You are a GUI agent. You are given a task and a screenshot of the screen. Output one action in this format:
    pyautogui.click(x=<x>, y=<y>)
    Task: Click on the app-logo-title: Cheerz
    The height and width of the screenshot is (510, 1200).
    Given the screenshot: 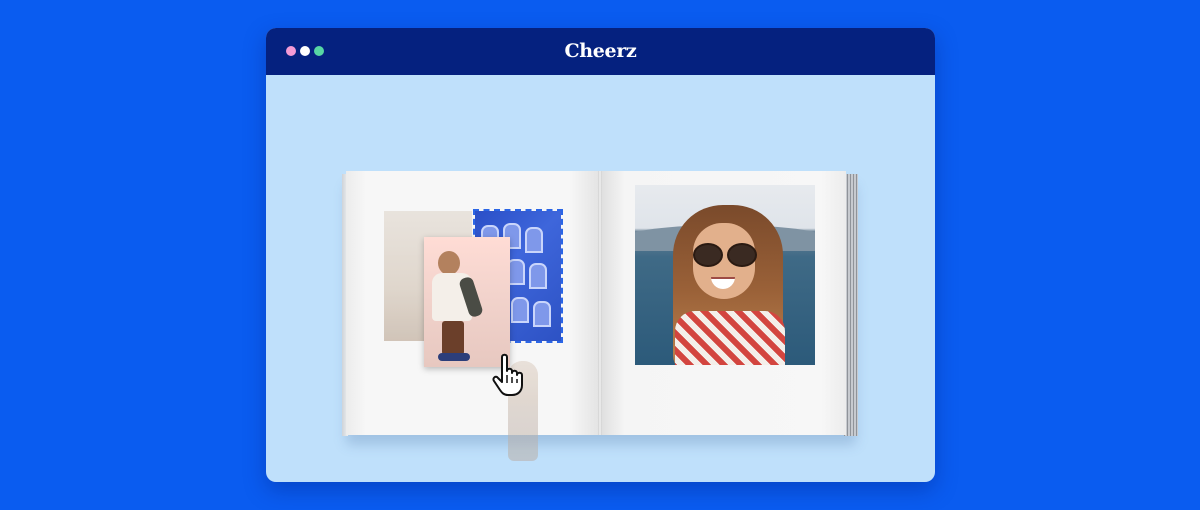 What is the action you would take?
    pyautogui.click(x=600, y=51)
    